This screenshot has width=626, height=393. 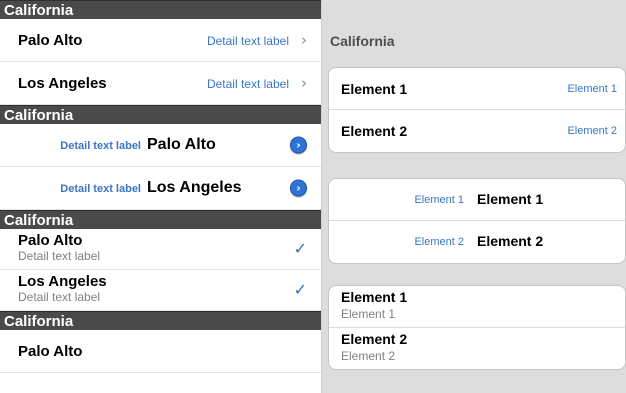 What do you see at coordinates (160, 249) in the screenshot?
I see `table-row: Palo Alto Detail text label ✓` at bounding box center [160, 249].